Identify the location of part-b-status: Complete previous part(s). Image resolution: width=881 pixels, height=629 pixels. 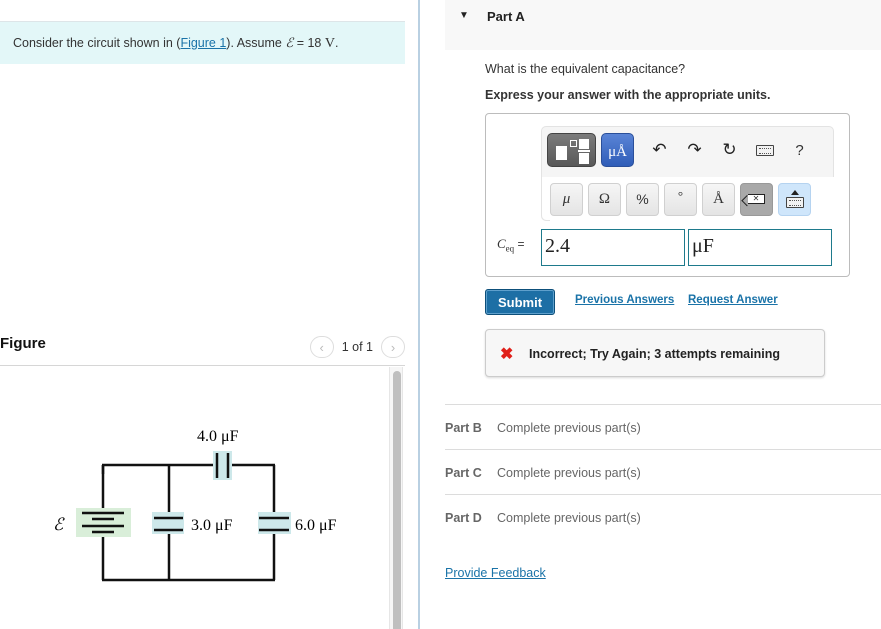
(569, 428).